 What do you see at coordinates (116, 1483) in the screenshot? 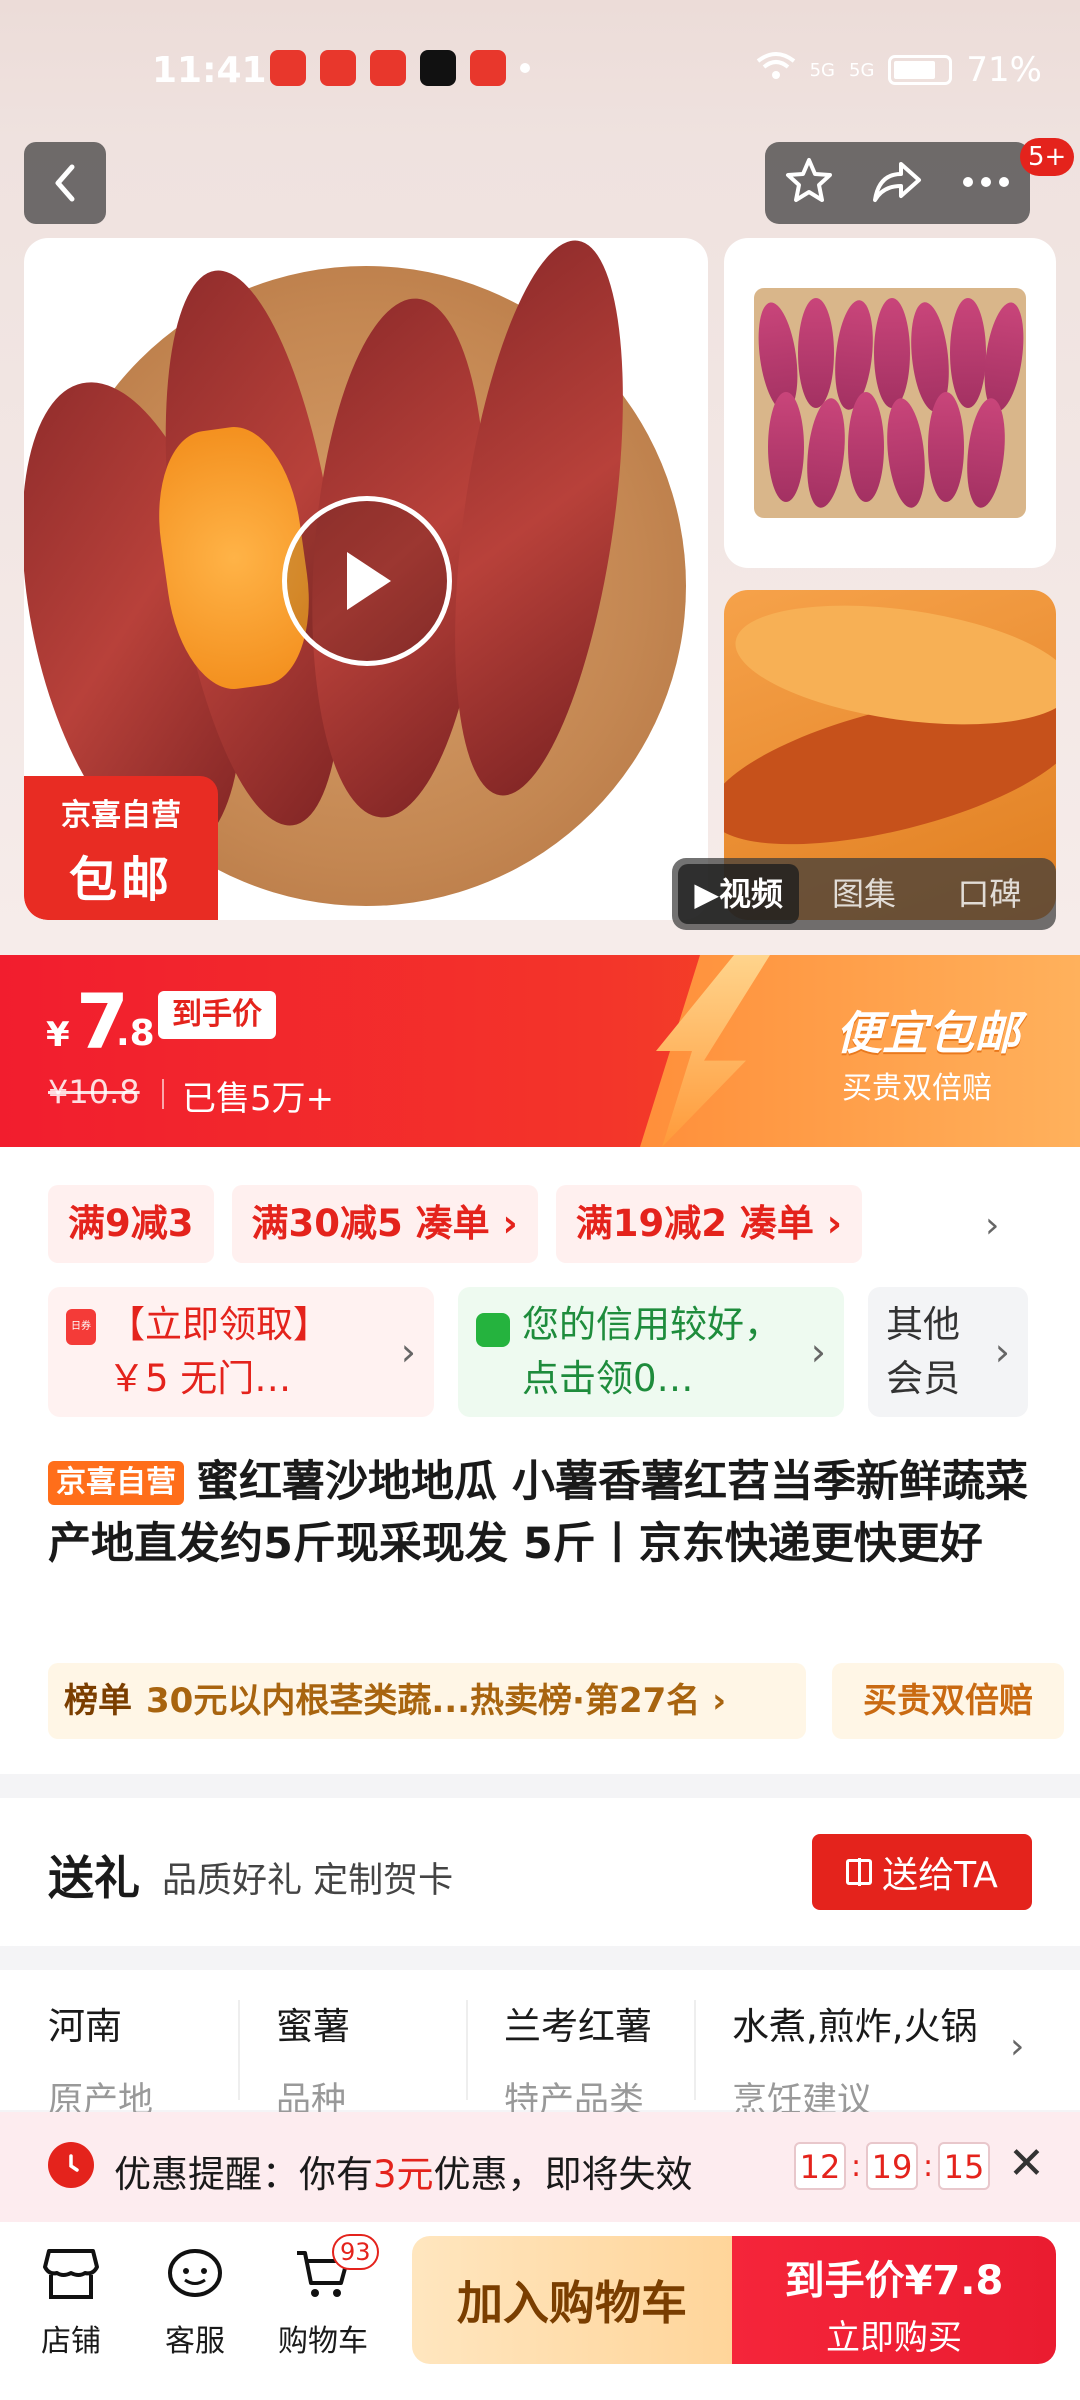
I see `self-operated-tag: 京喜自营` at bounding box center [116, 1483].